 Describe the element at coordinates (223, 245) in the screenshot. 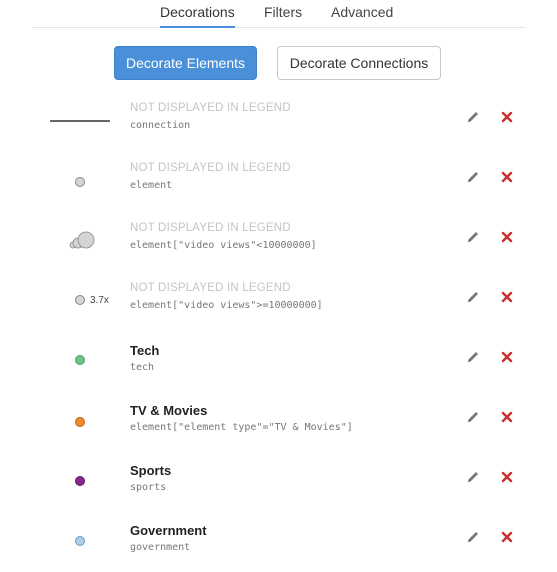

I see `row-selector: element["video views"<10000000]` at that location.